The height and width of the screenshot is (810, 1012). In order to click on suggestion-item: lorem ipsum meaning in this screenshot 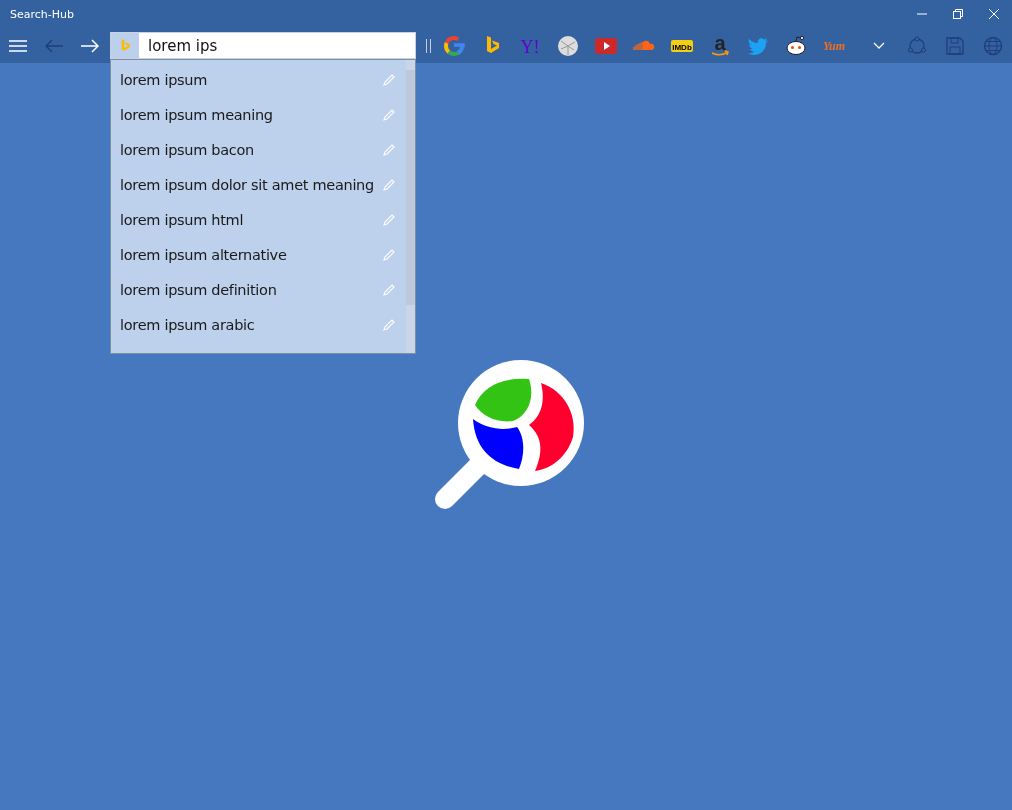, I will do `click(258, 114)`.